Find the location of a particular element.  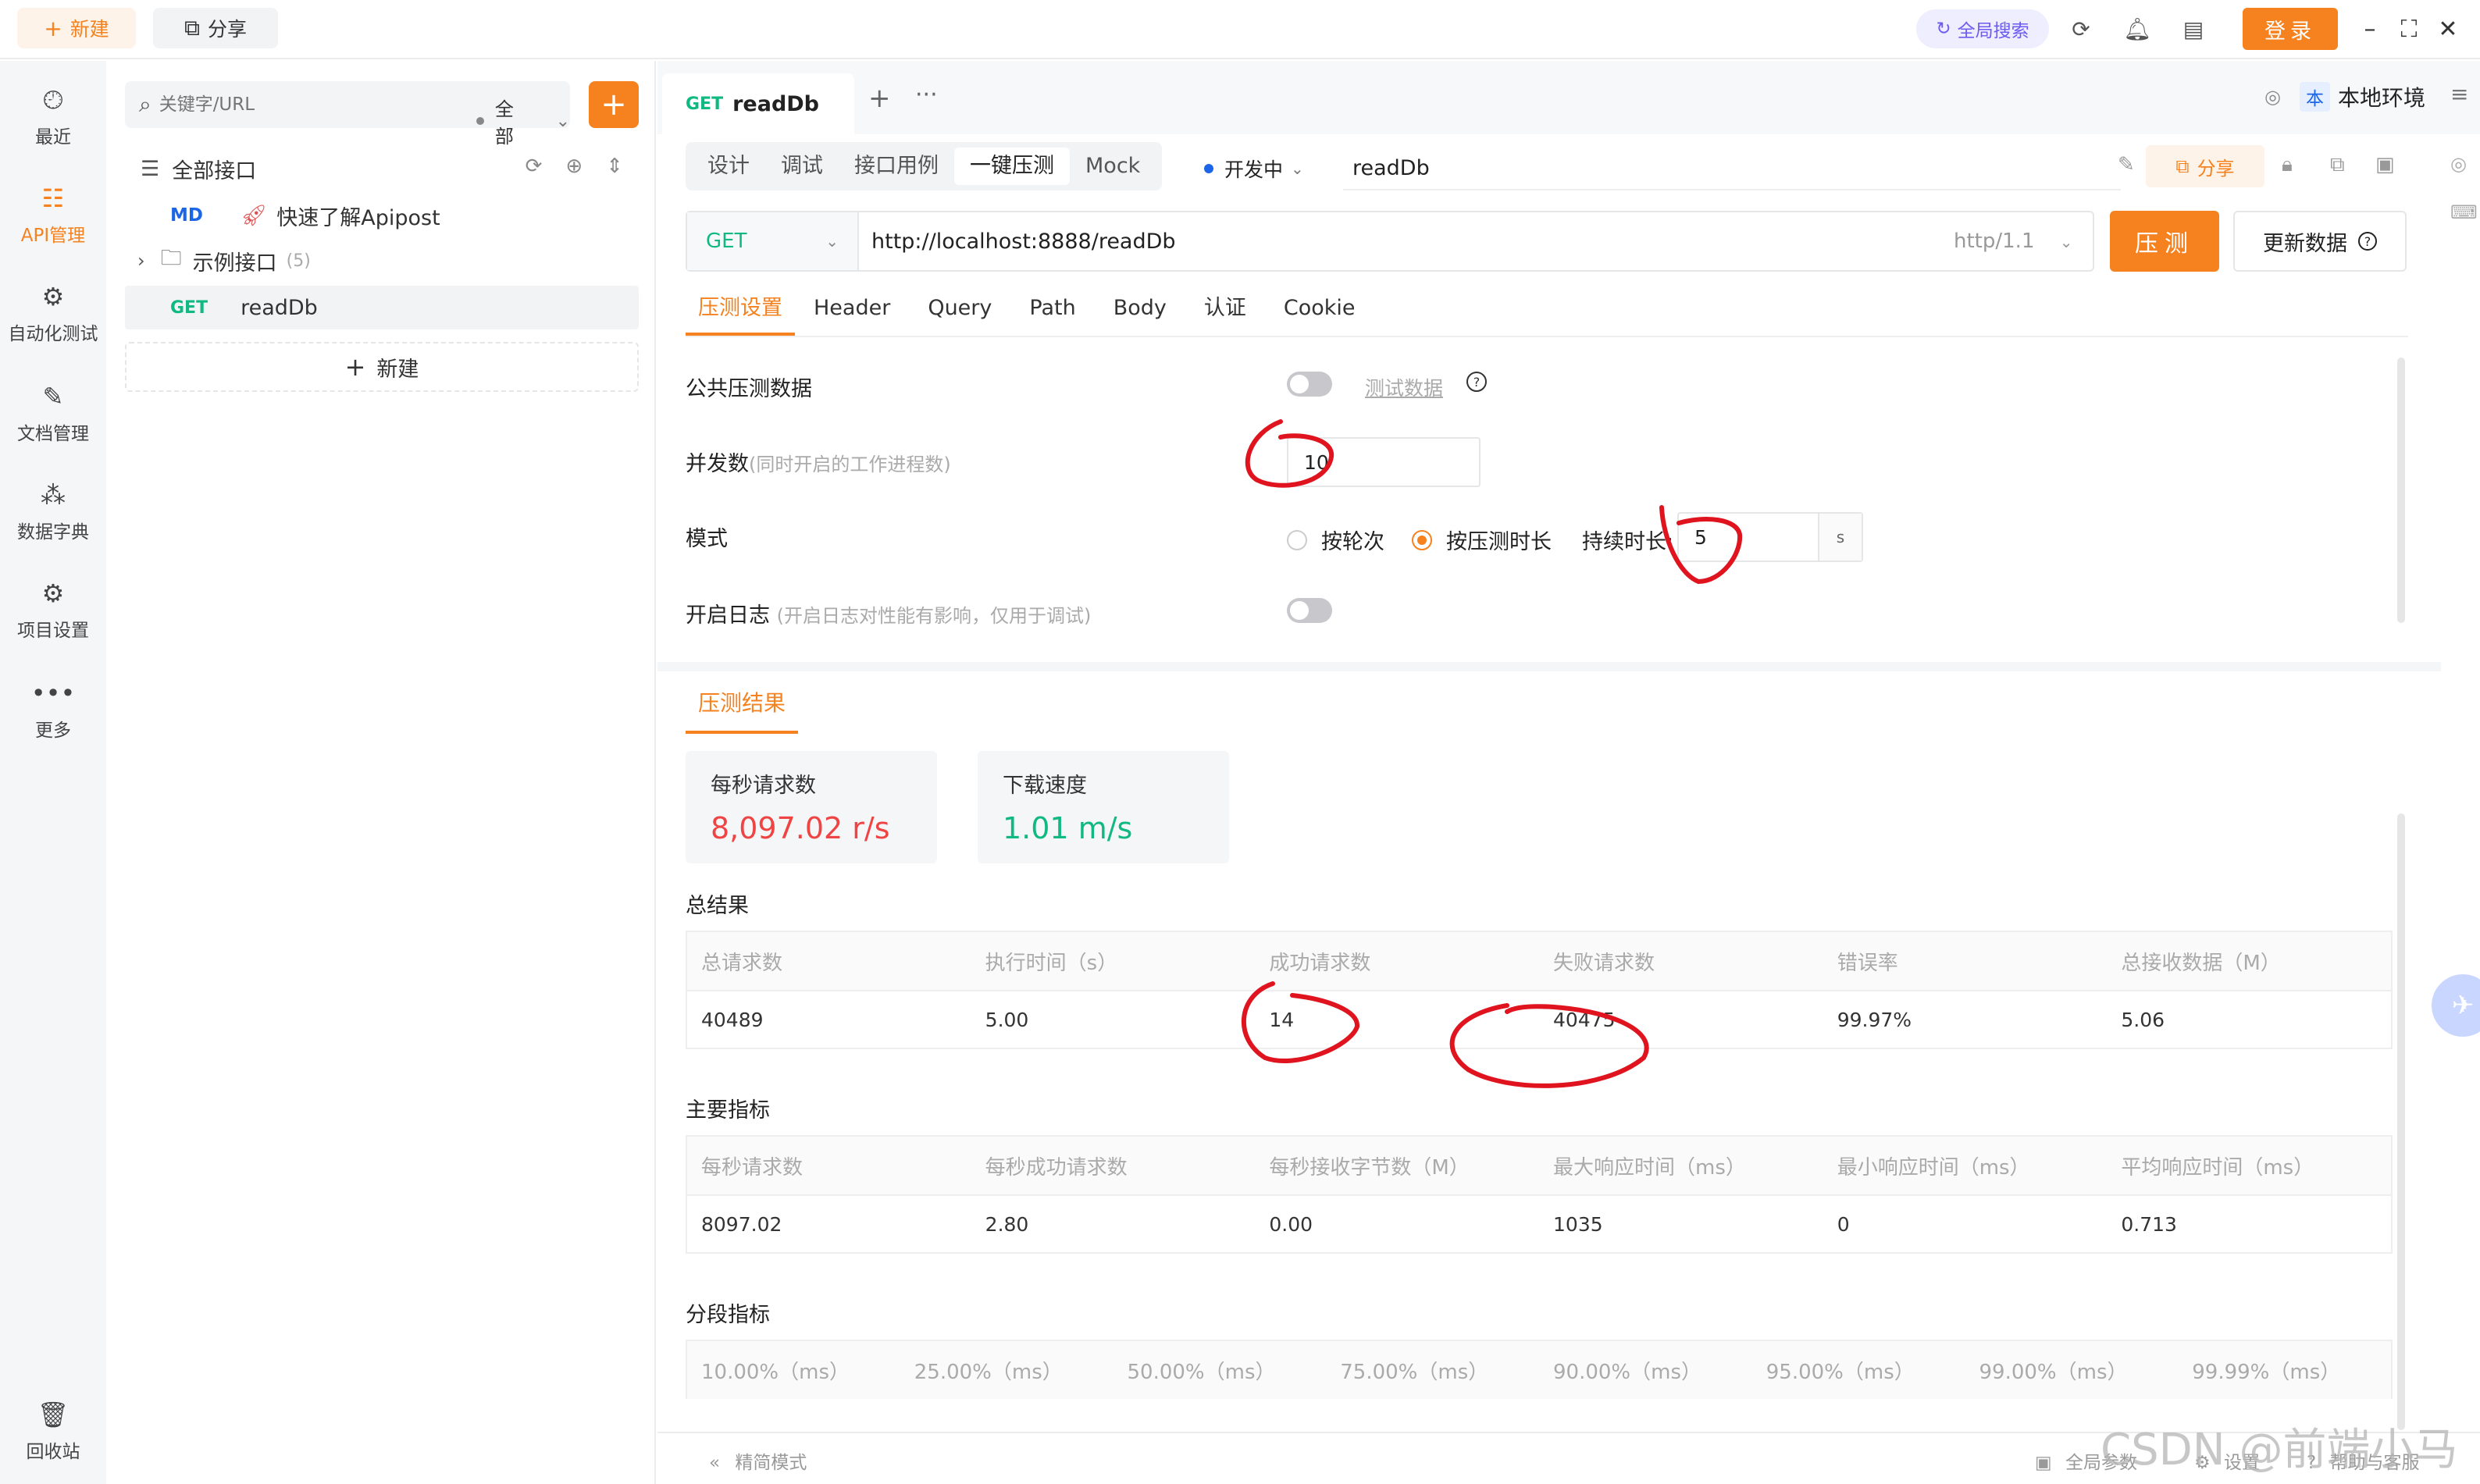

rail-check-icon: ◎ is located at coordinates (2459, 164).